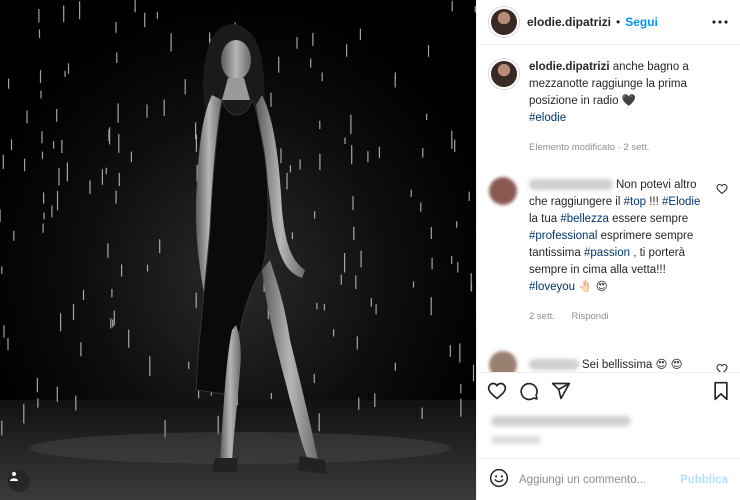  What do you see at coordinates (654, 202) in the screenshot?
I see `comment-text-part: !!!` at bounding box center [654, 202].